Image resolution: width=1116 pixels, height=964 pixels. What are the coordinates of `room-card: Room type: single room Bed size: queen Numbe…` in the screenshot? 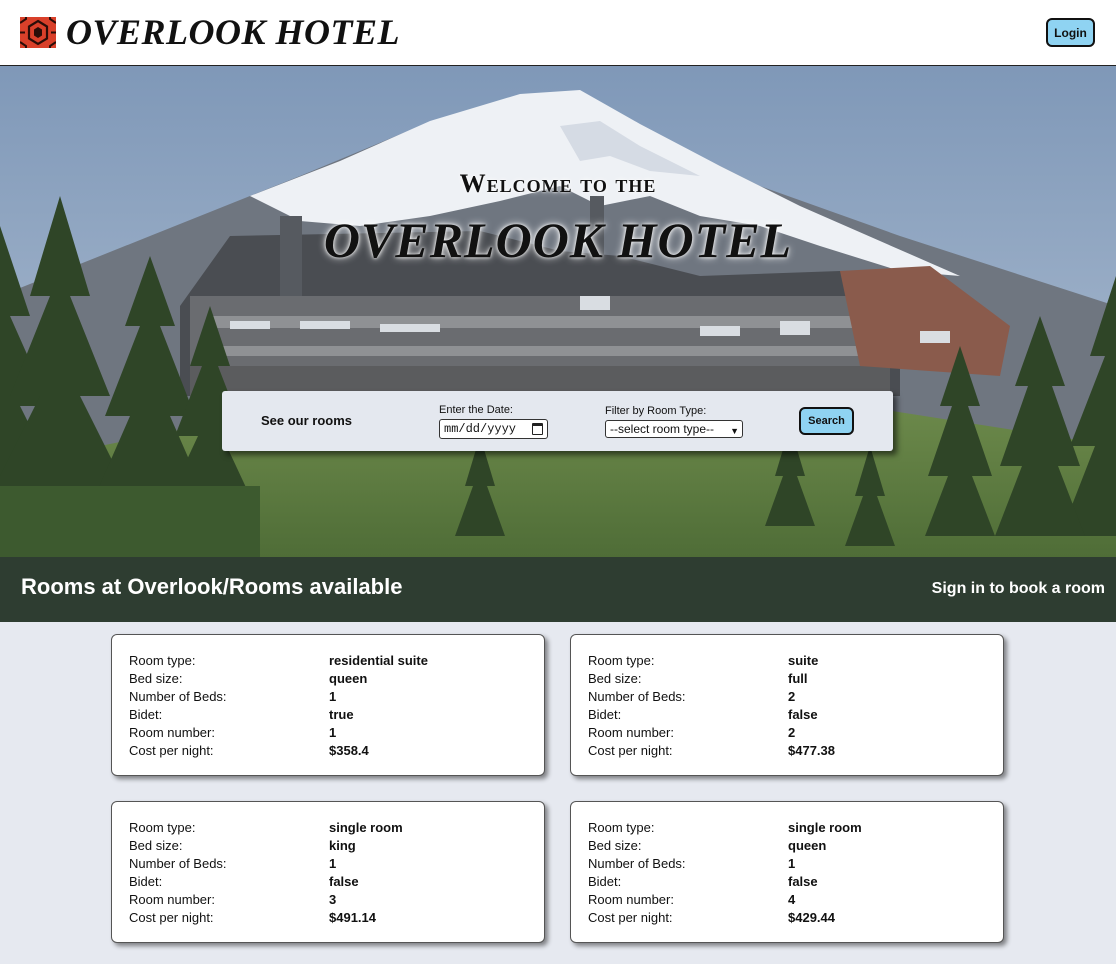 It's located at (787, 872).